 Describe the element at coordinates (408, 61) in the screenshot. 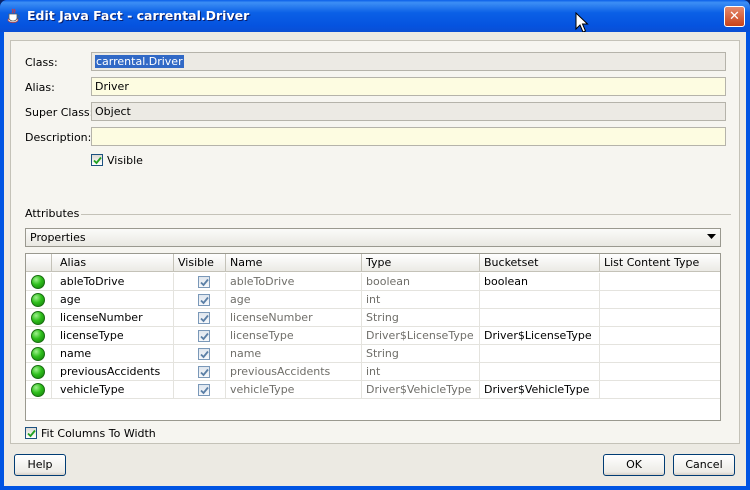

I see `class-field: carrental.Driver` at that location.